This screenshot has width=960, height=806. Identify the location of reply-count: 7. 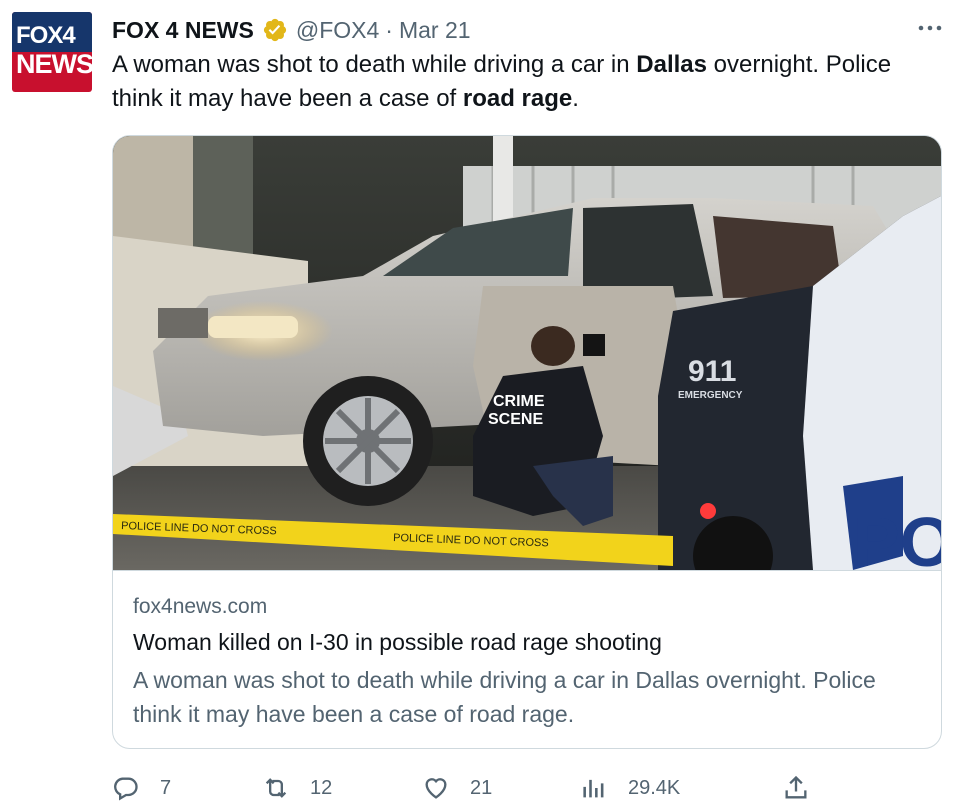
(166, 787).